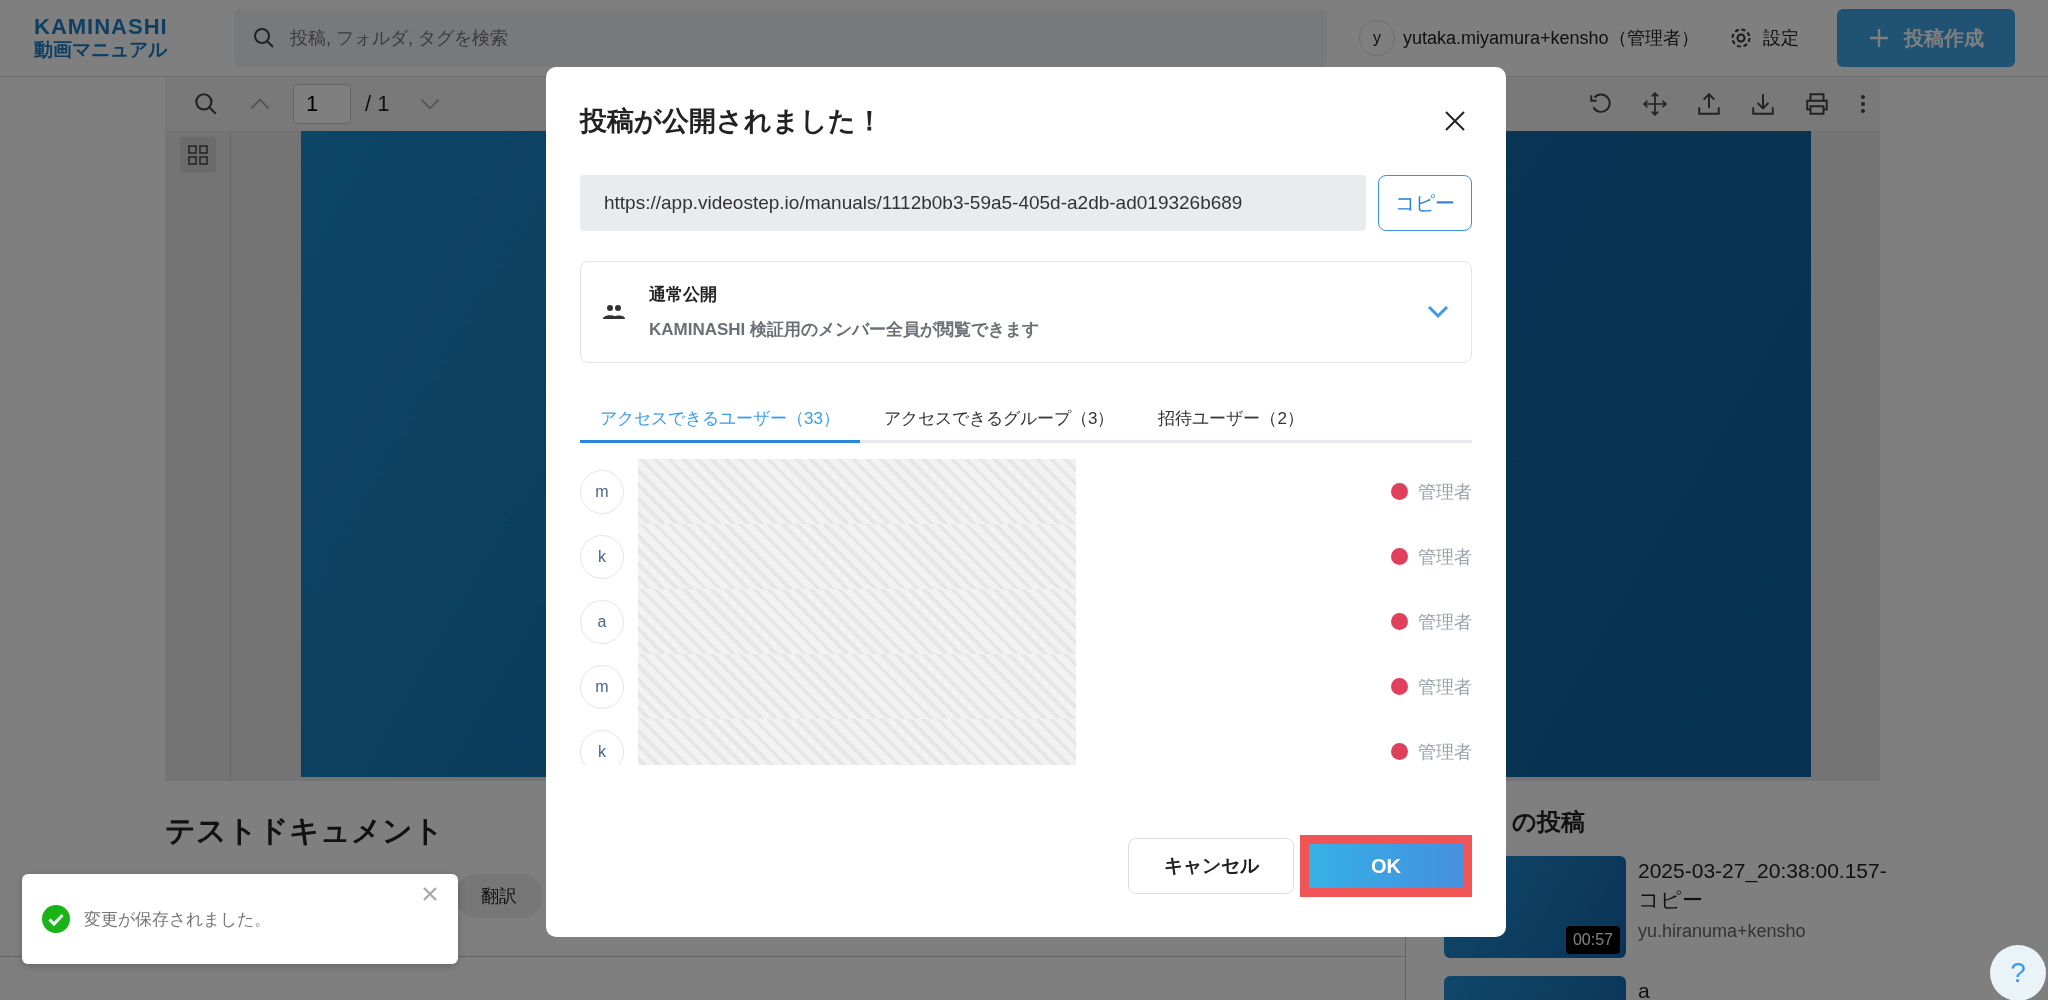 The image size is (2048, 1000). I want to click on check-circle-icon, so click(56, 919).